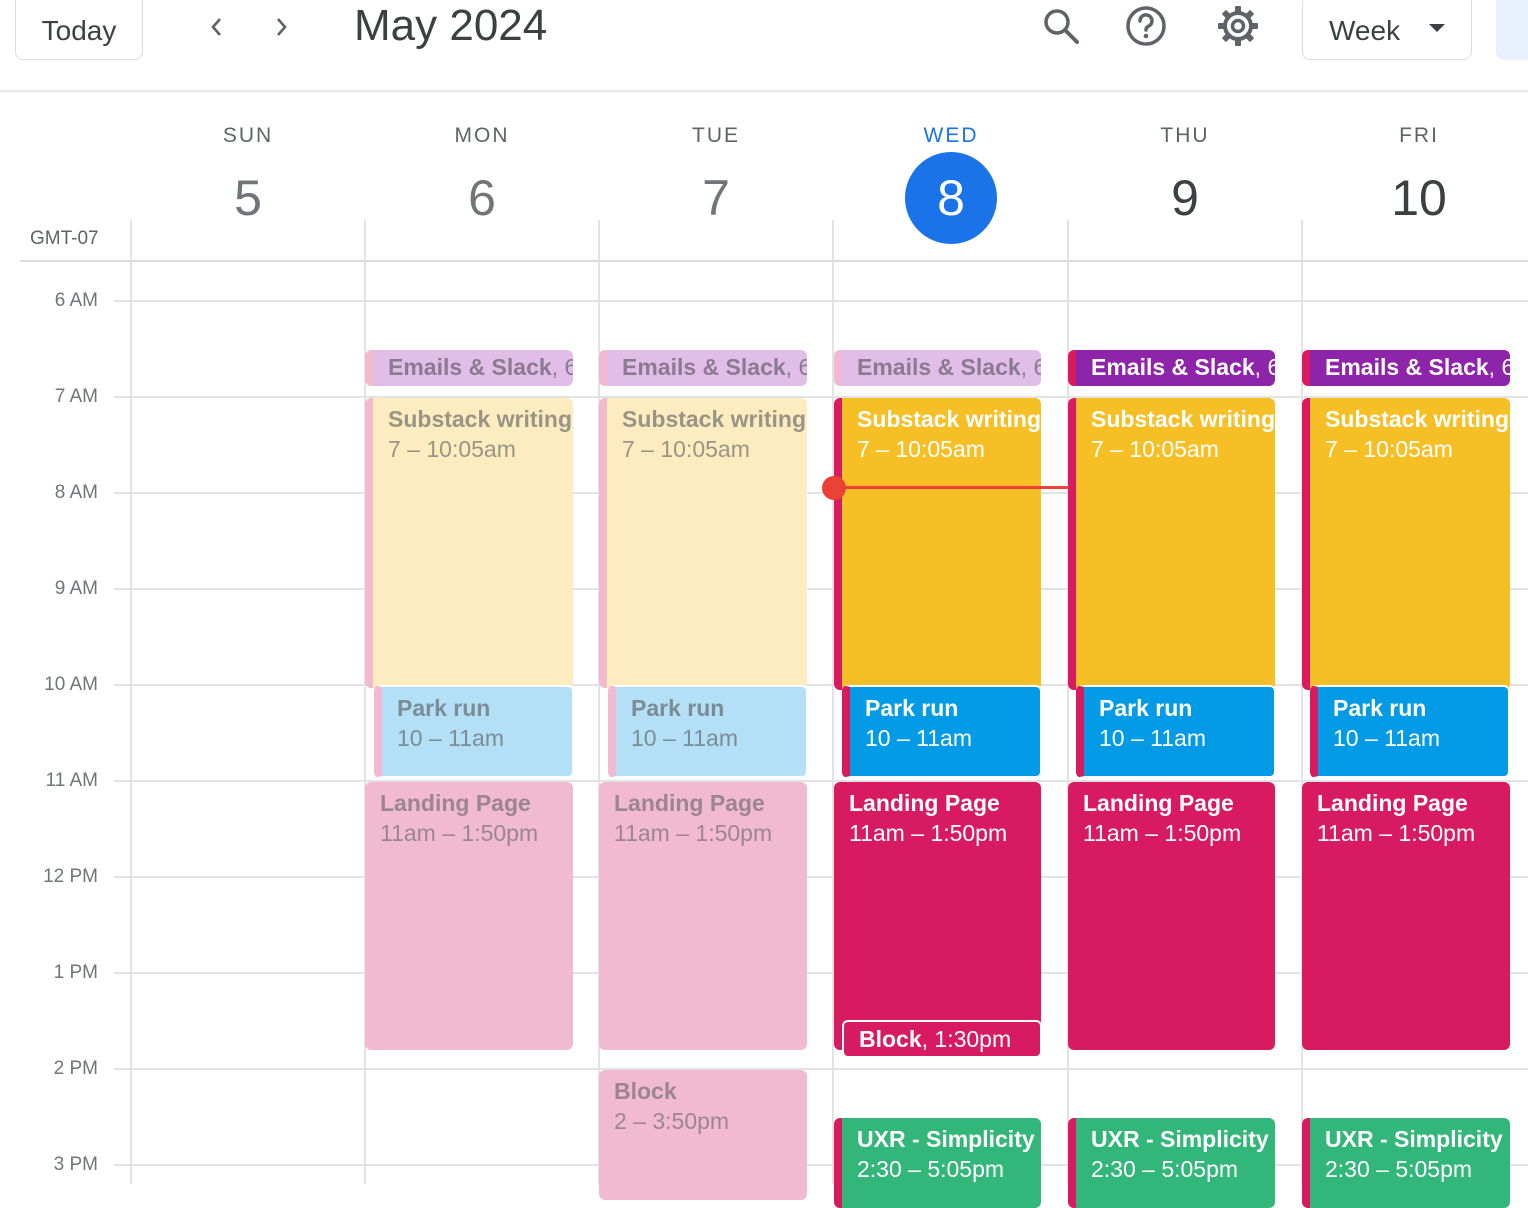  Describe the element at coordinates (75, 972) in the screenshot. I see `hour-label: 1 PM` at that location.